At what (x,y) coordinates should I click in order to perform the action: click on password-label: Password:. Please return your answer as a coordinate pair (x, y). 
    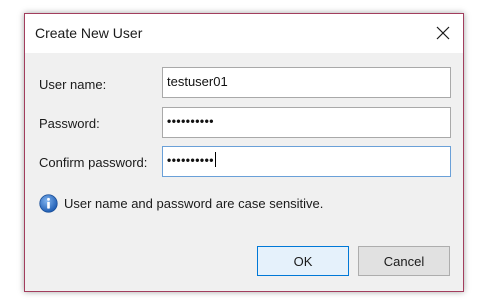
    Looking at the image, I should click on (69, 123).